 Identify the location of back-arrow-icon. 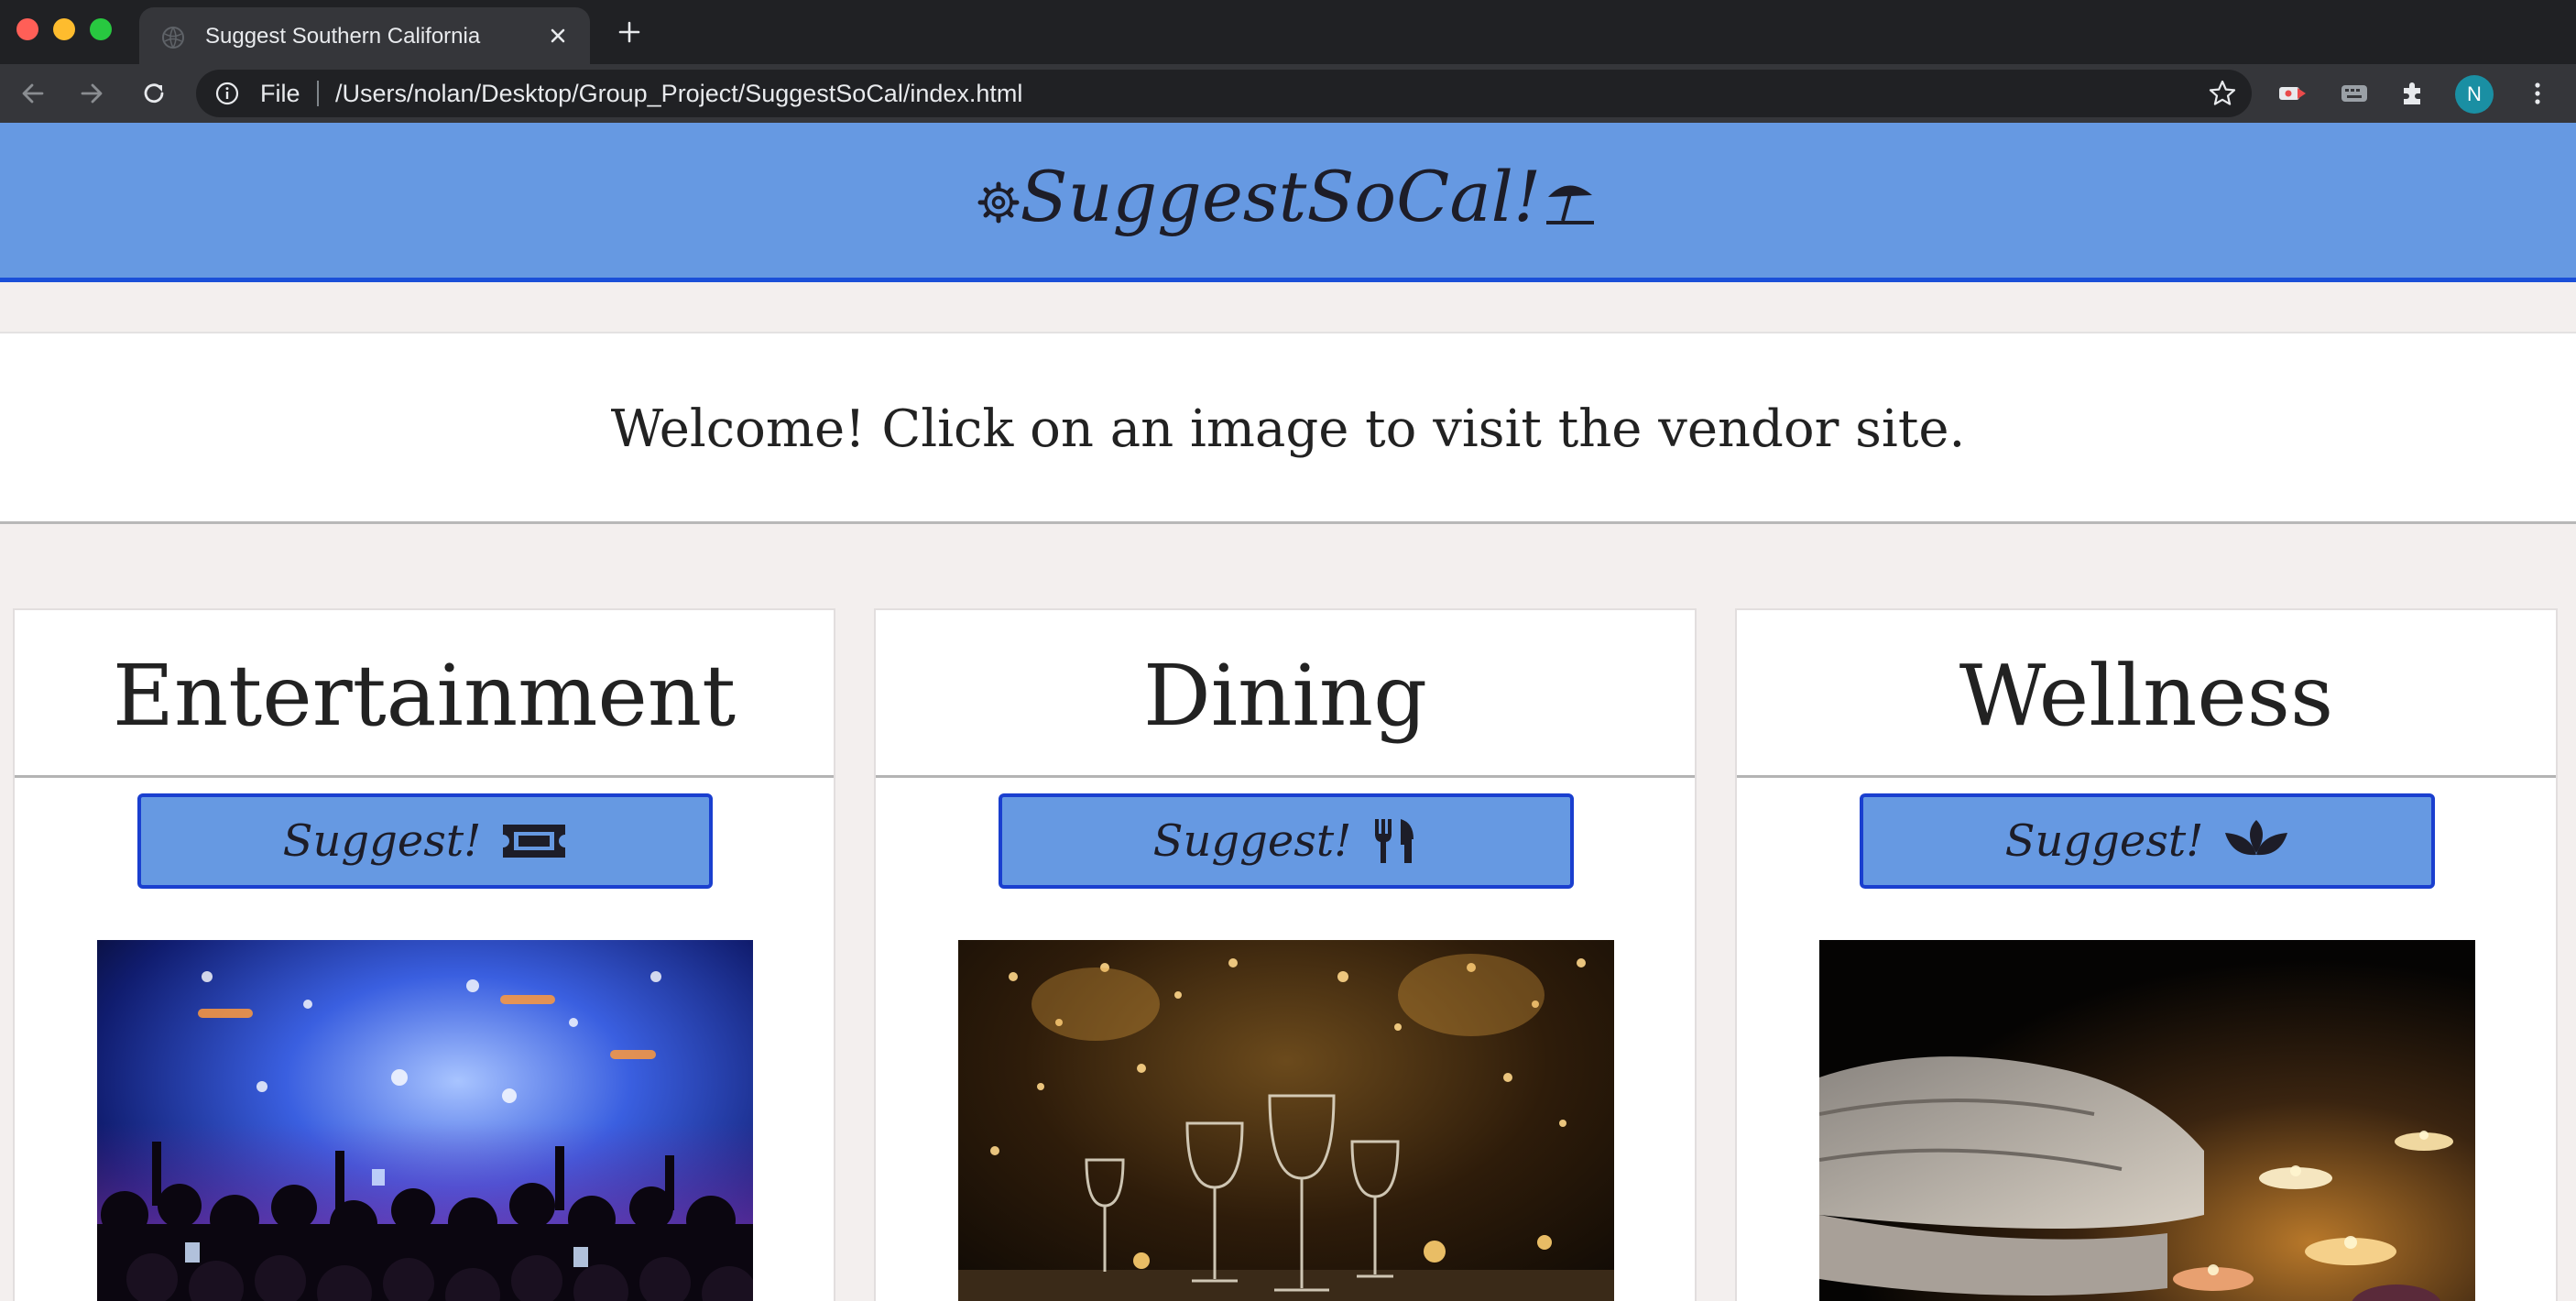
(33, 93).